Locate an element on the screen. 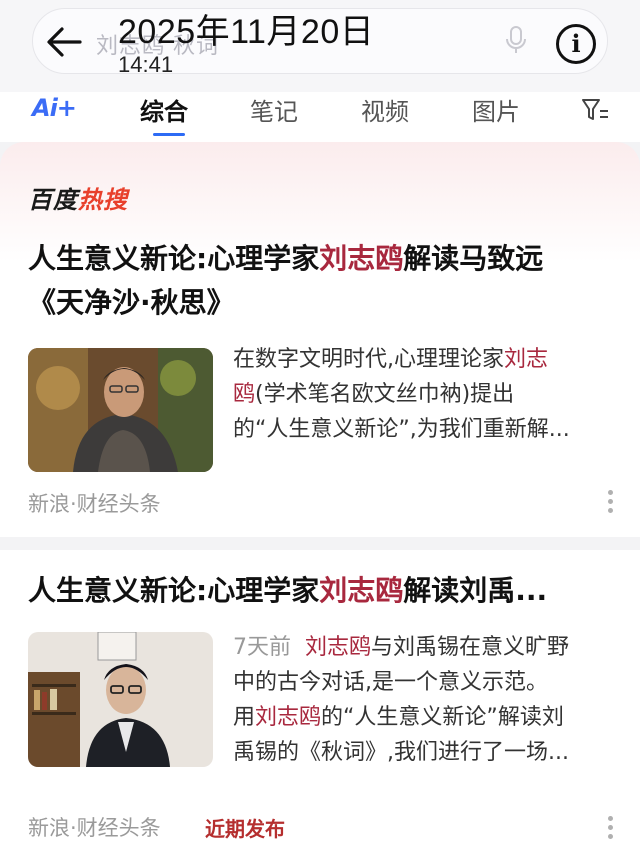 This screenshot has width=640, height=863. ai-search-tab: Ai+ is located at coordinates (54, 108).